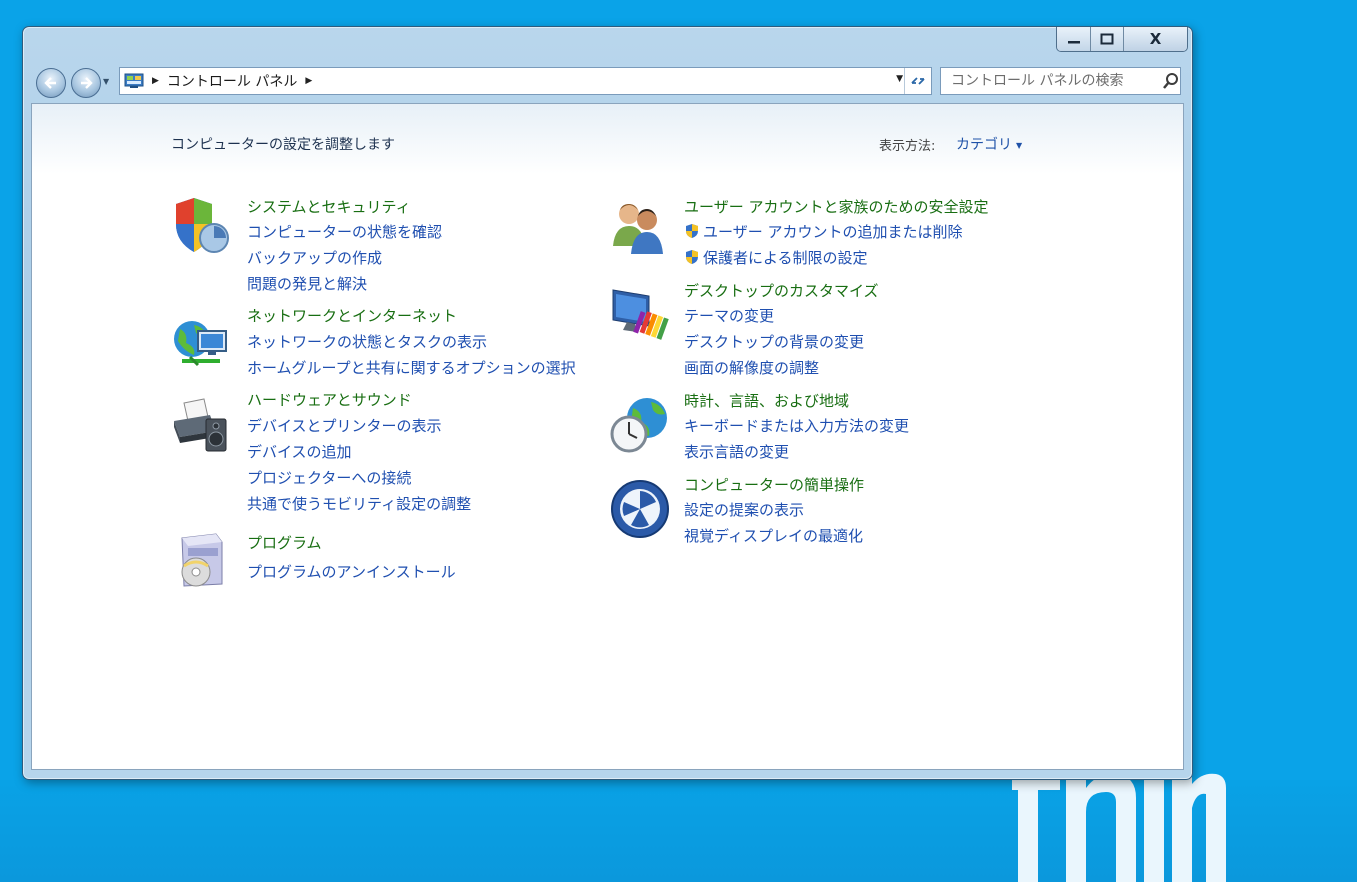  Describe the element at coordinates (729, 315) in the screenshot. I see `link-change-theme: テーマの変更` at that location.